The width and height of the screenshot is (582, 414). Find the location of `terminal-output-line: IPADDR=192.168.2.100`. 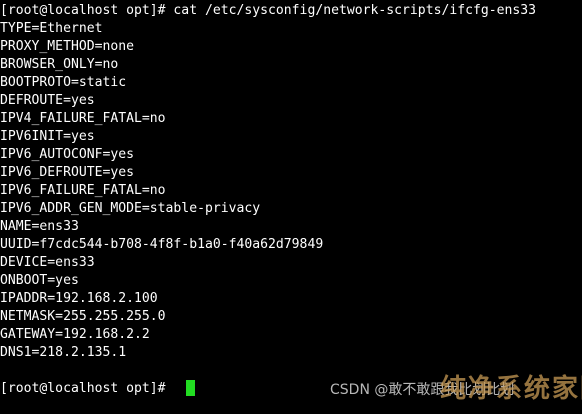

terminal-output-line: IPADDR=192.168.2.100 is located at coordinates (79, 298).